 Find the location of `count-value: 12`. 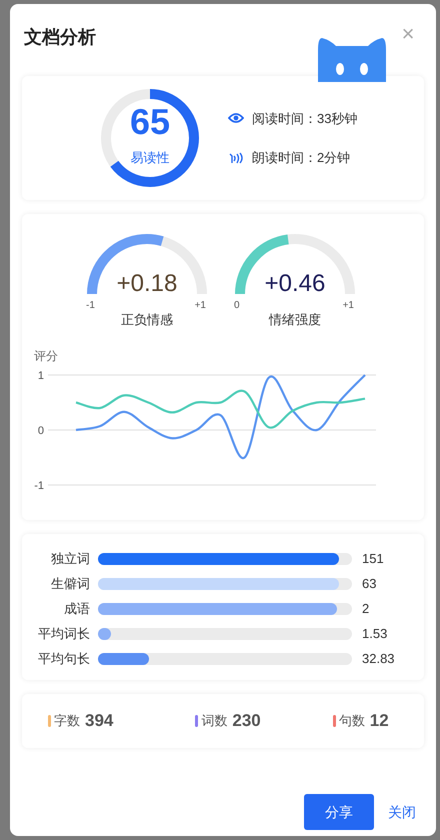

count-value: 12 is located at coordinates (379, 721).